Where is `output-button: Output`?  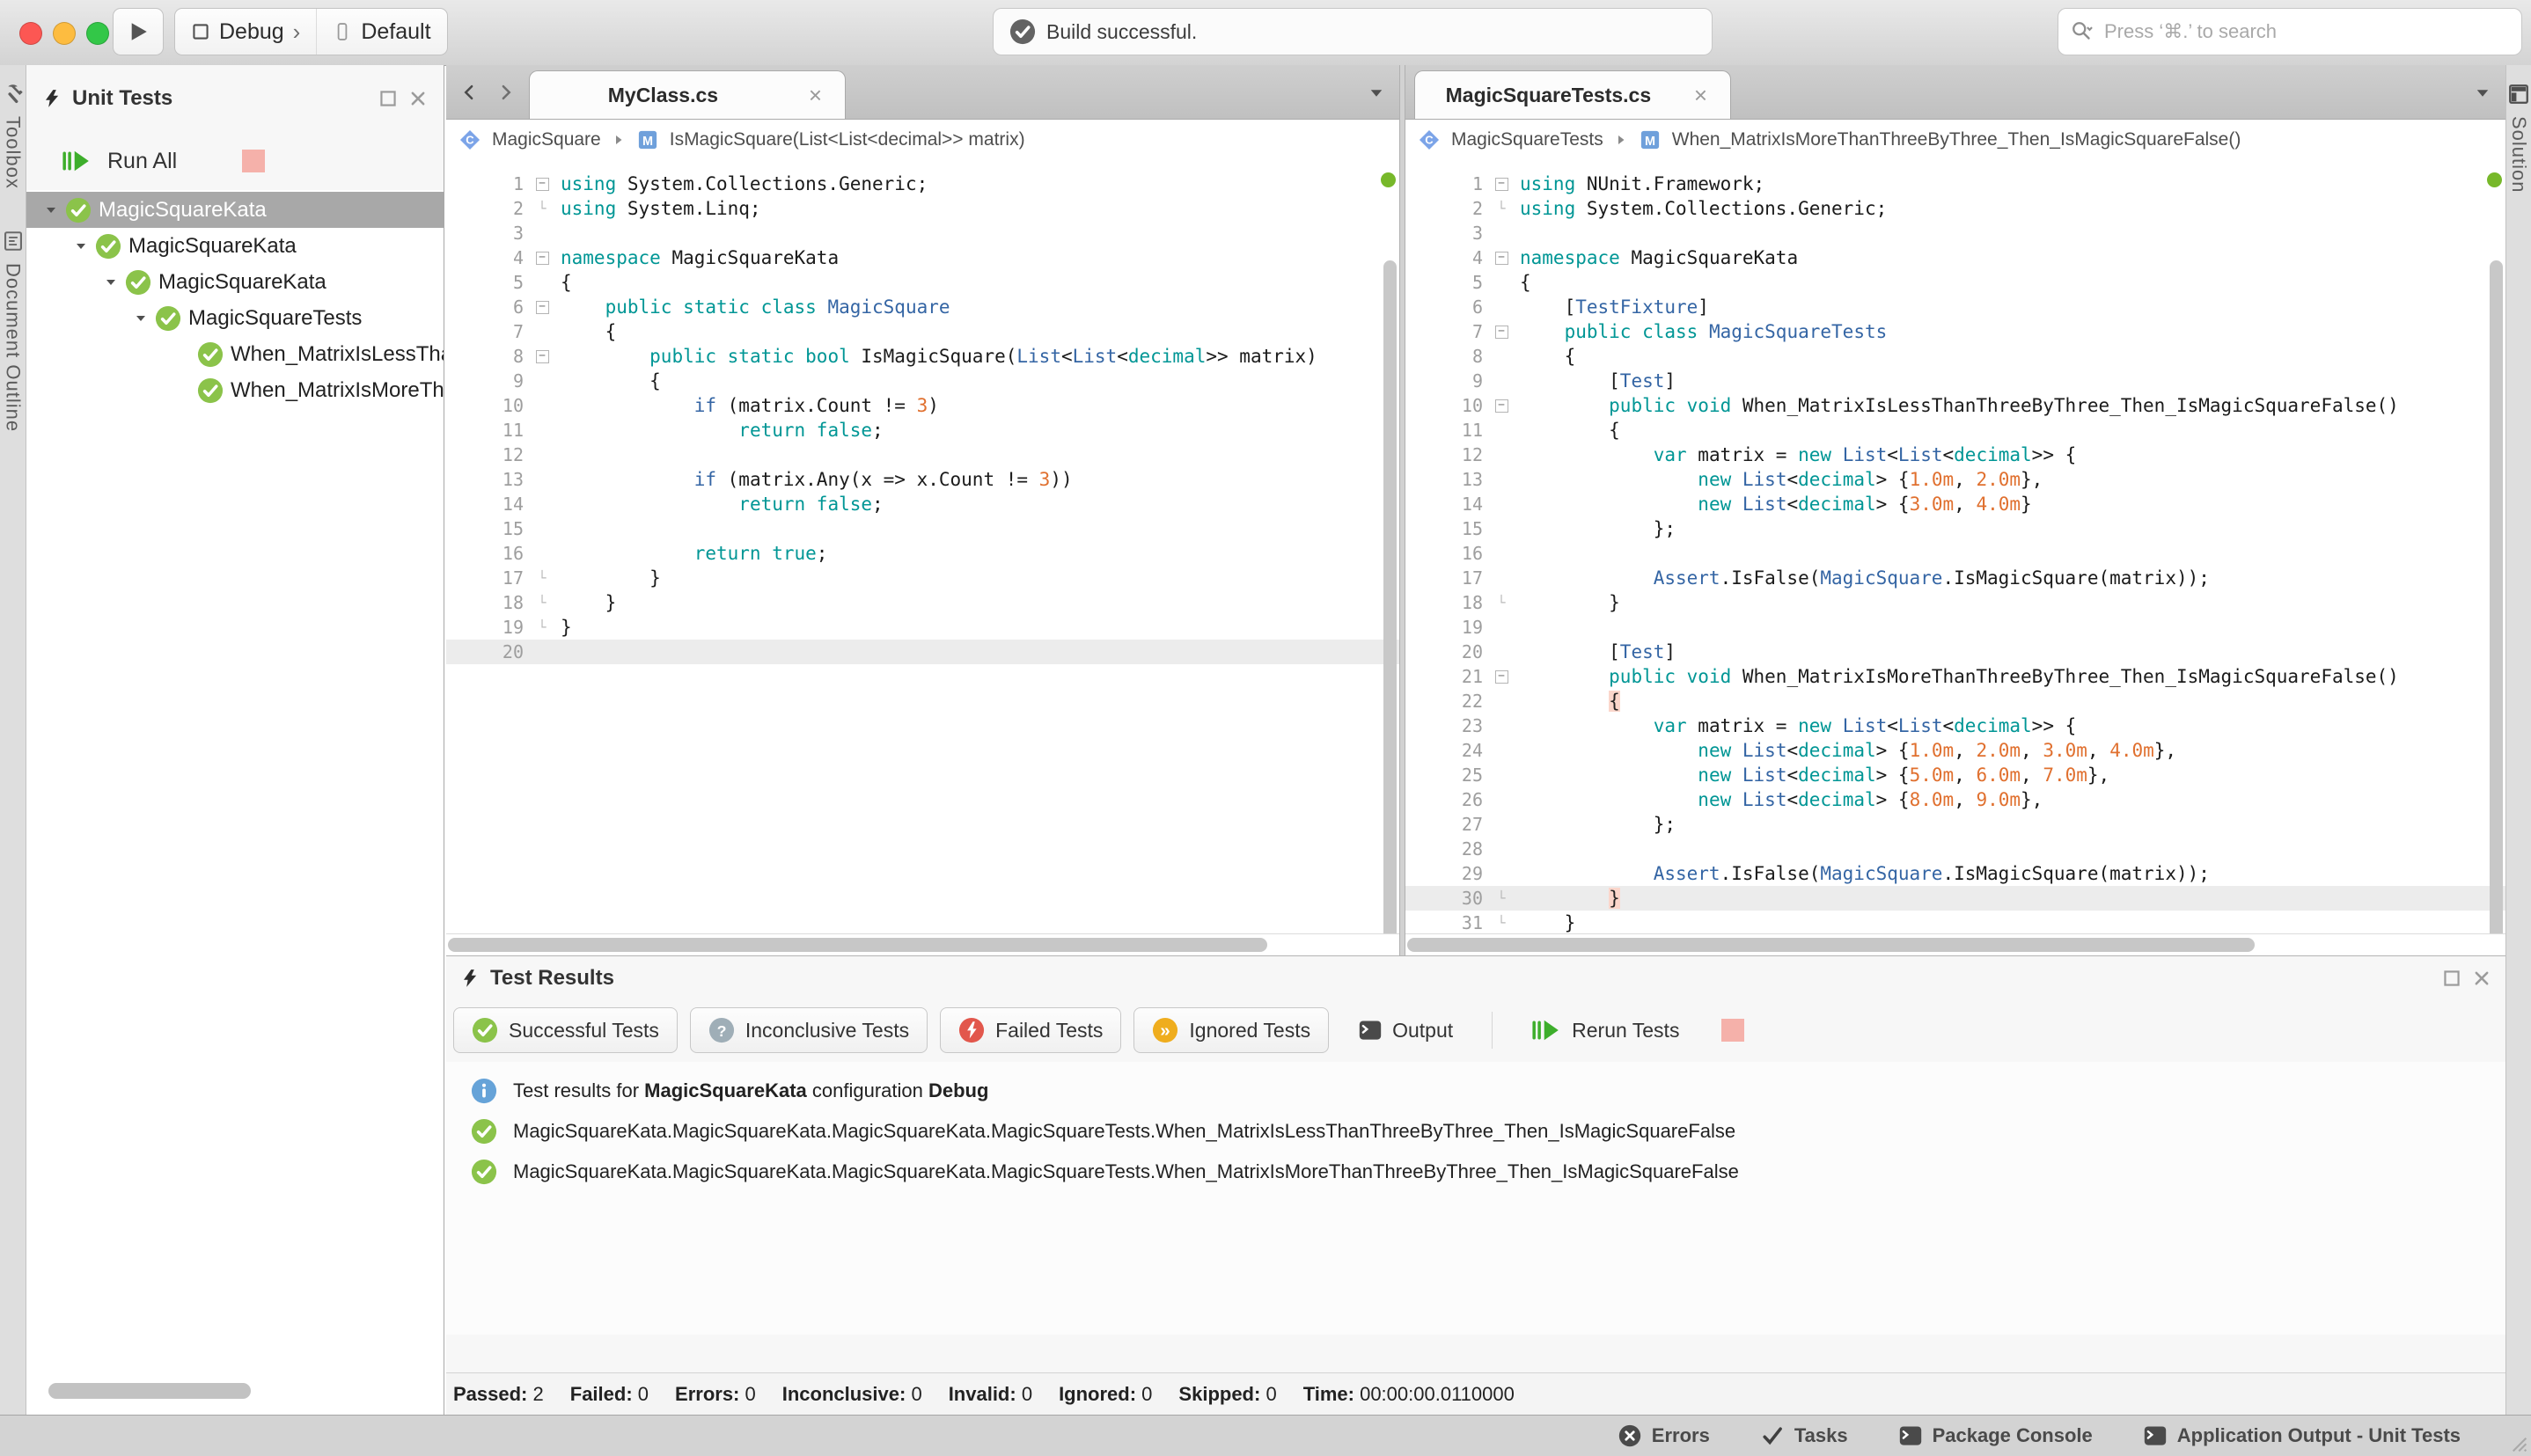 output-button: Output is located at coordinates (1406, 1030).